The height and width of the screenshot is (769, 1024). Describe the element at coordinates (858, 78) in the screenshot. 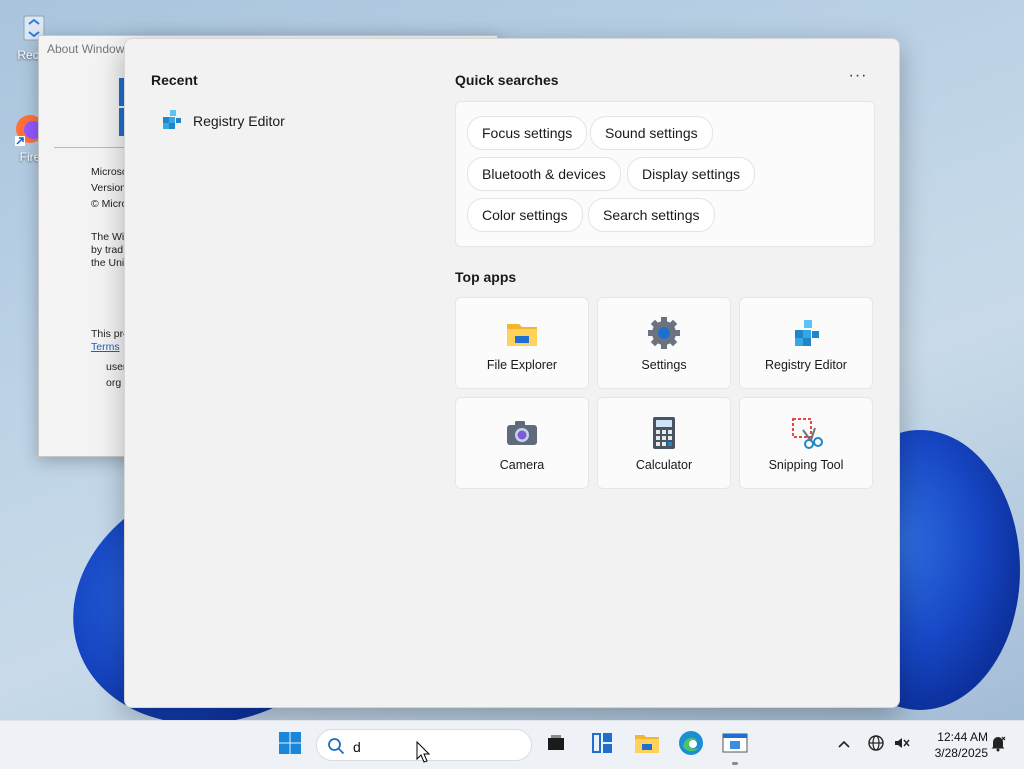

I see `more-options-button: ···` at that location.